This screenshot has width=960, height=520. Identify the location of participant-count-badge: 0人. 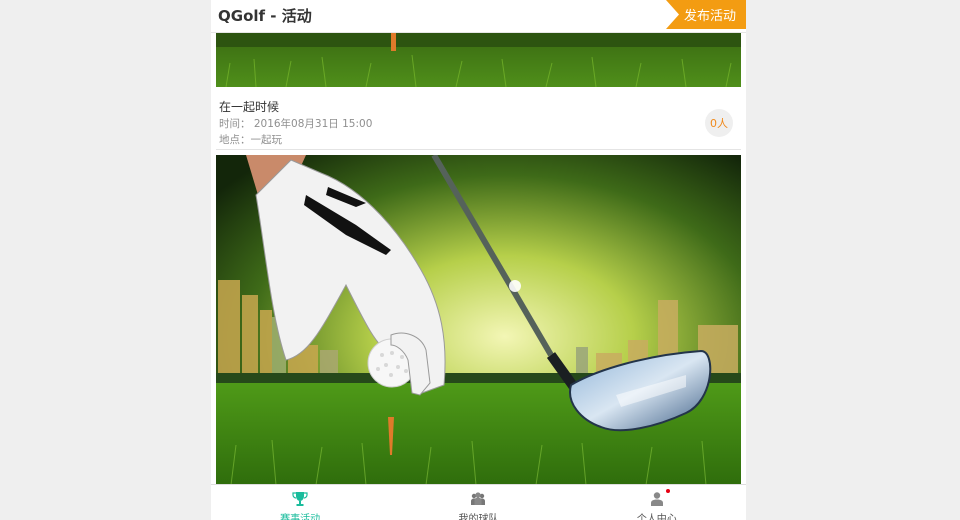
(719, 123).